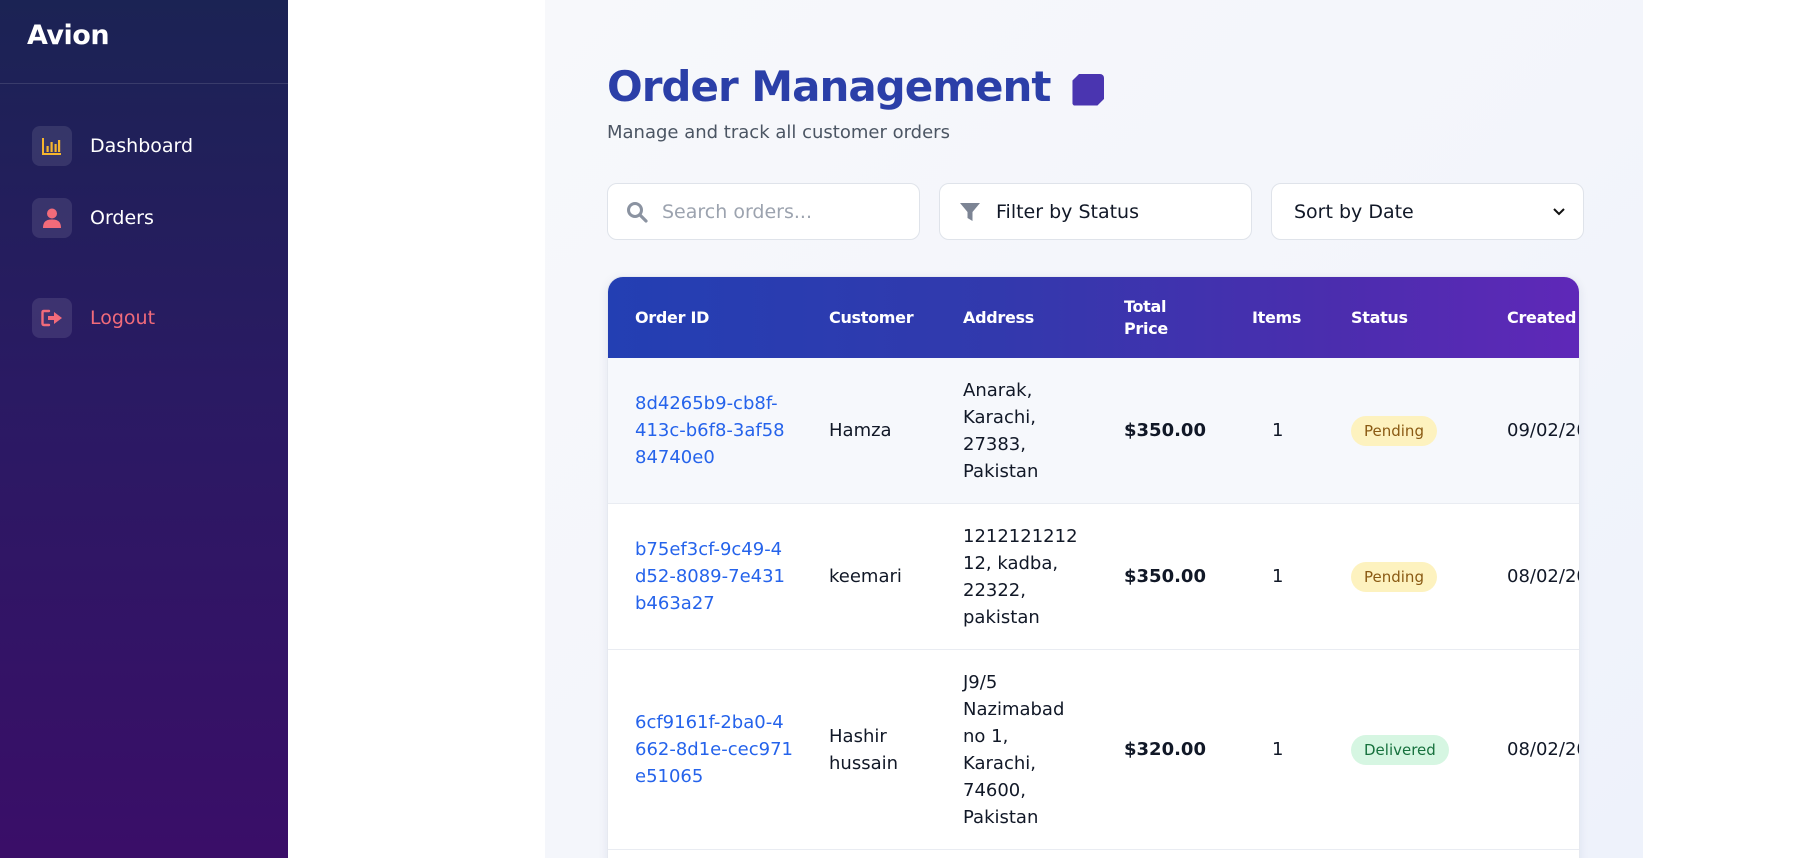  What do you see at coordinates (782, 211) in the screenshot?
I see `search-input` at bounding box center [782, 211].